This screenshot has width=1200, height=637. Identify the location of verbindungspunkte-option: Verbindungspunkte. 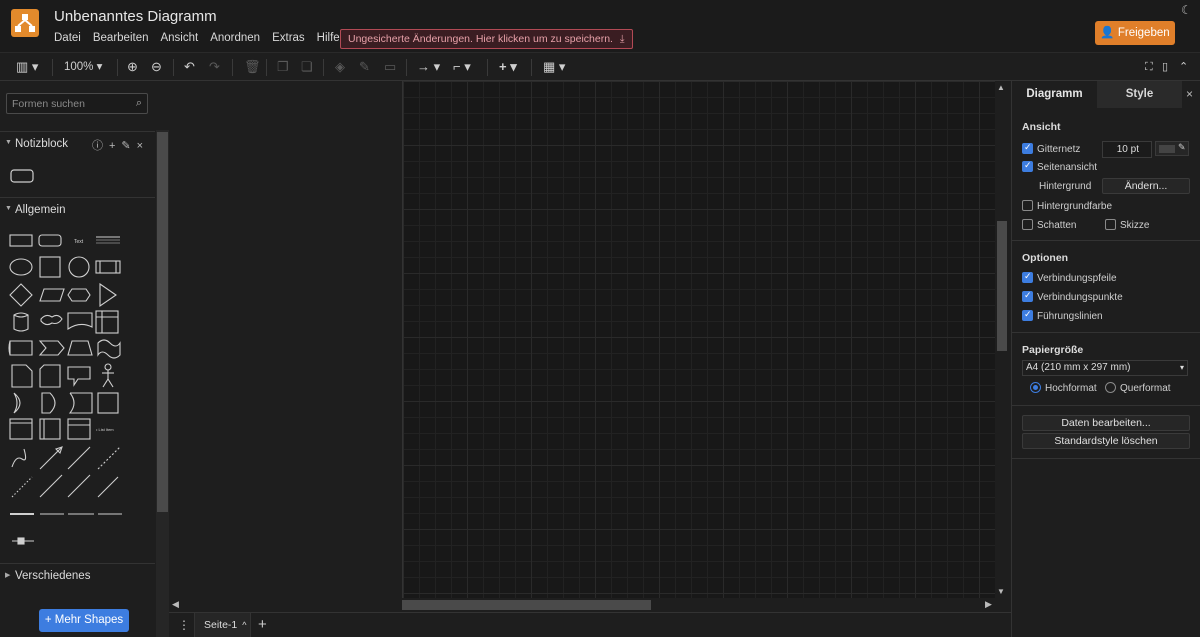
(1072, 297).